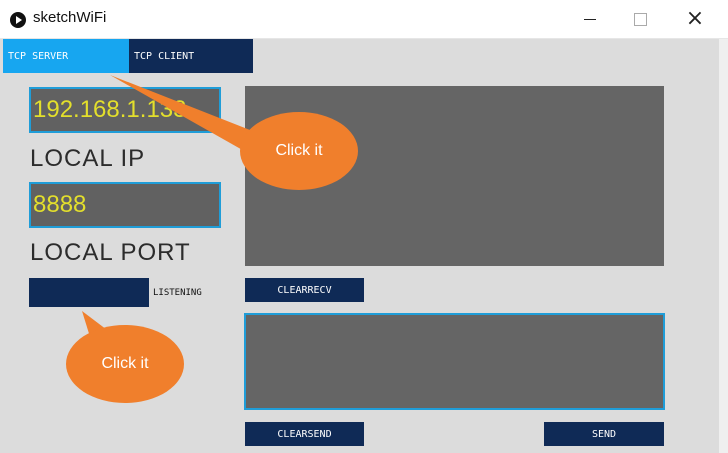 This screenshot has height=453, width=728. What do you see at coordinates (125, 110) in the screenshot?
I see `local-ip-field: 192.168.1.133` at bounding box center [125, 110].